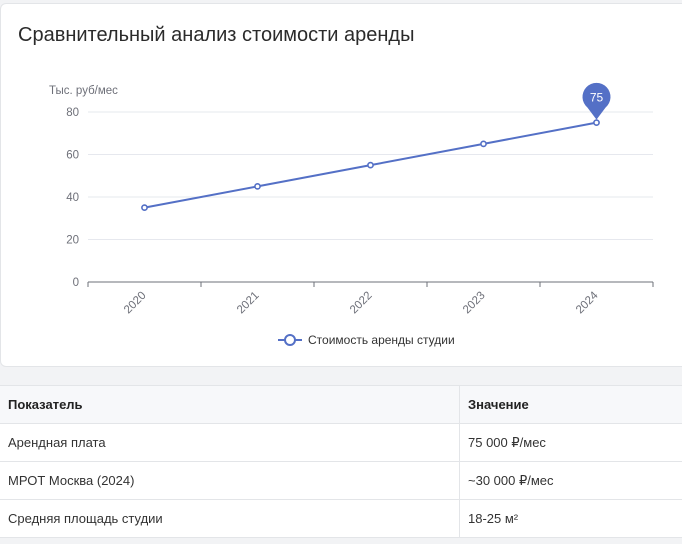 The height and width of the screenshot is (544, 682). Describe the element at coordinates (361, 303) in the screenshot. I see `x-tick-label: 2022` at that location.